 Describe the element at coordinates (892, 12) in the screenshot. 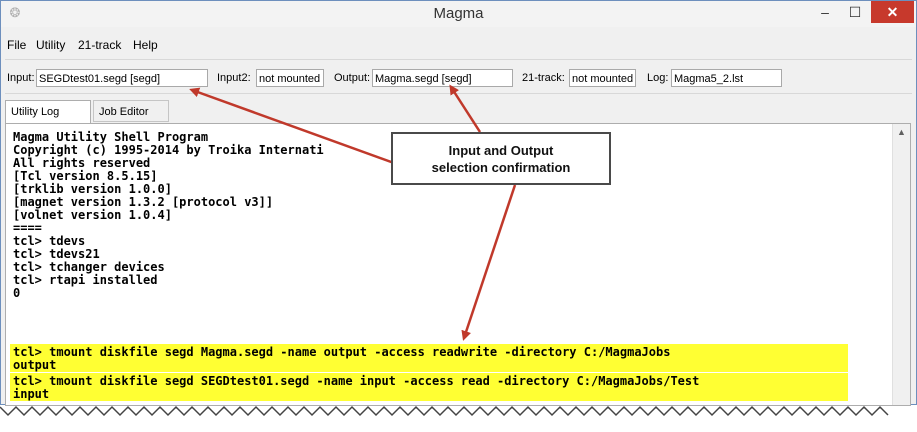

I see `close-button: ✕` at that location.